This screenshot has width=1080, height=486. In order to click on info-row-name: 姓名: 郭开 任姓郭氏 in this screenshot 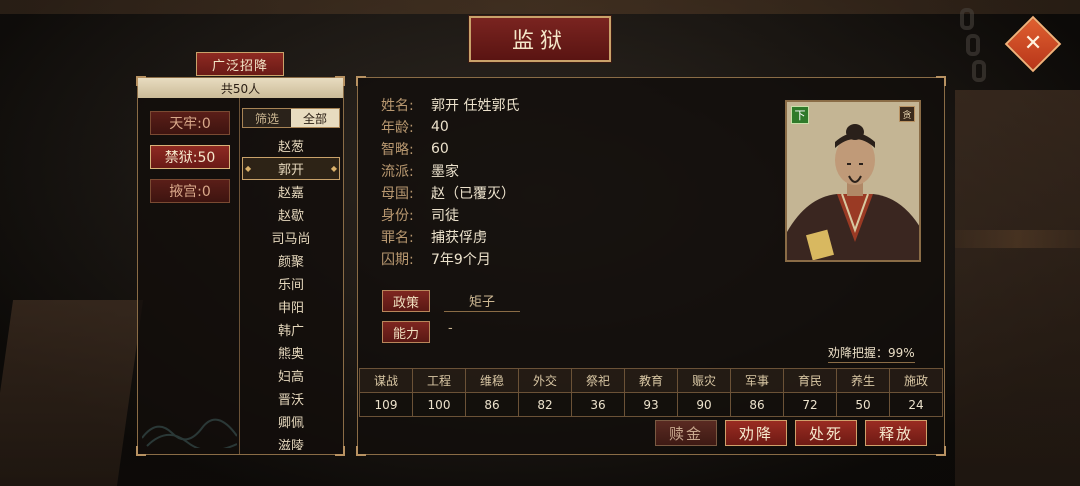, I will do `click(450, 105)`.